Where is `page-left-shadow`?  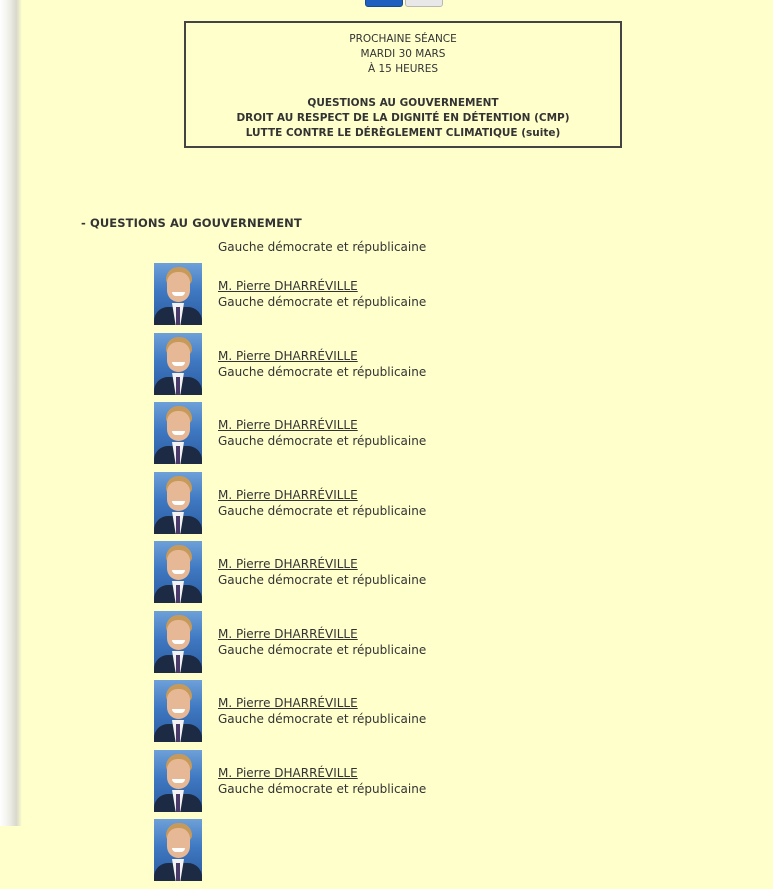 page-left-shadow is located at coordinates (11, 413).